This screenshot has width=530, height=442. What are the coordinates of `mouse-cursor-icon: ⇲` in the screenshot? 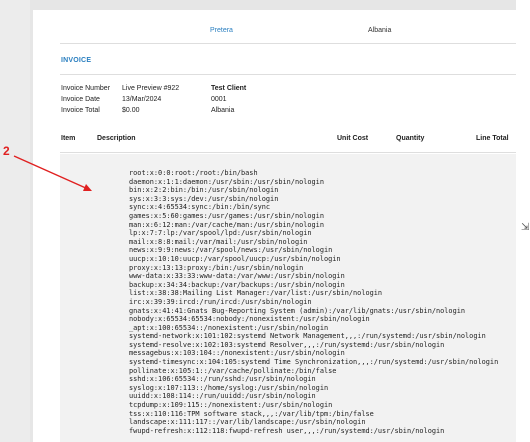 It's located at (525, 227).